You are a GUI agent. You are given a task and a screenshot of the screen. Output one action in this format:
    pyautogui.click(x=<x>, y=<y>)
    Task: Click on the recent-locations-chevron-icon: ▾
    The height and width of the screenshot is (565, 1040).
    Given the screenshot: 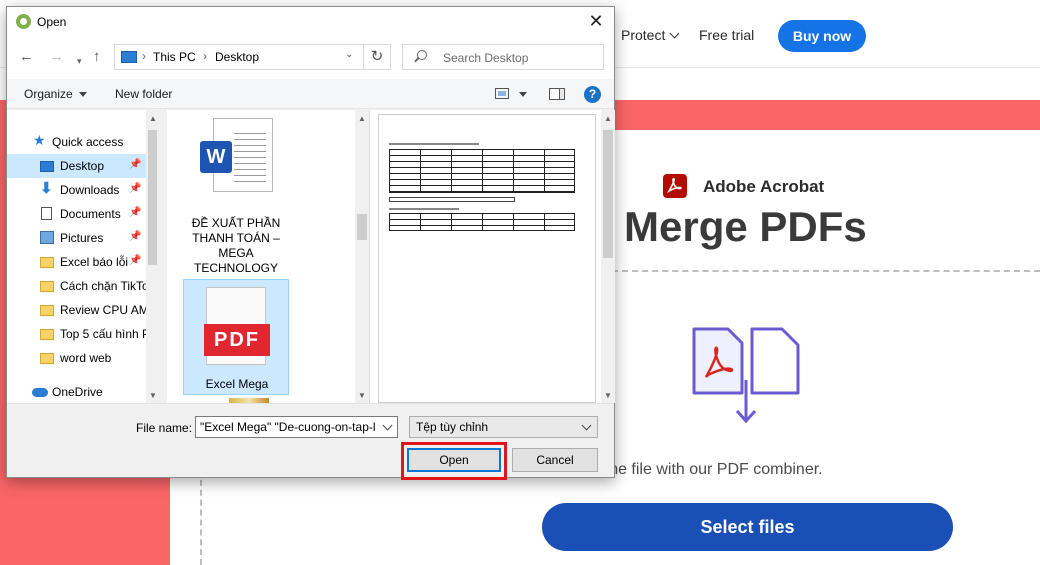 What is the action you would take?
    pyautogui.click(x=79, y=61)
    